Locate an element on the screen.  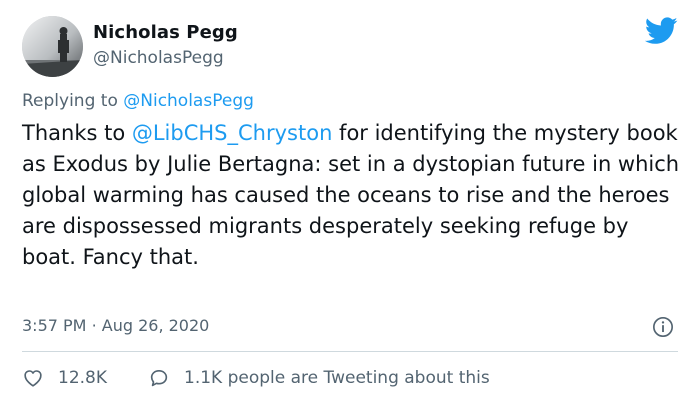
reply-context: Replying to @NicholasPegg is located at coordinates (138, 101).